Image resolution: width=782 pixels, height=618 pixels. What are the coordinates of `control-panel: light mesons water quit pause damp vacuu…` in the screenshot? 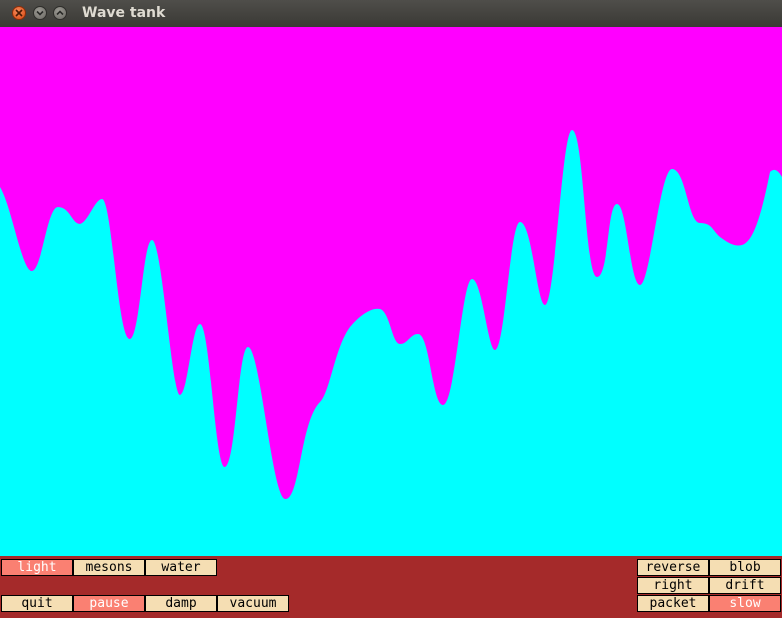 It's located at (391, 587).